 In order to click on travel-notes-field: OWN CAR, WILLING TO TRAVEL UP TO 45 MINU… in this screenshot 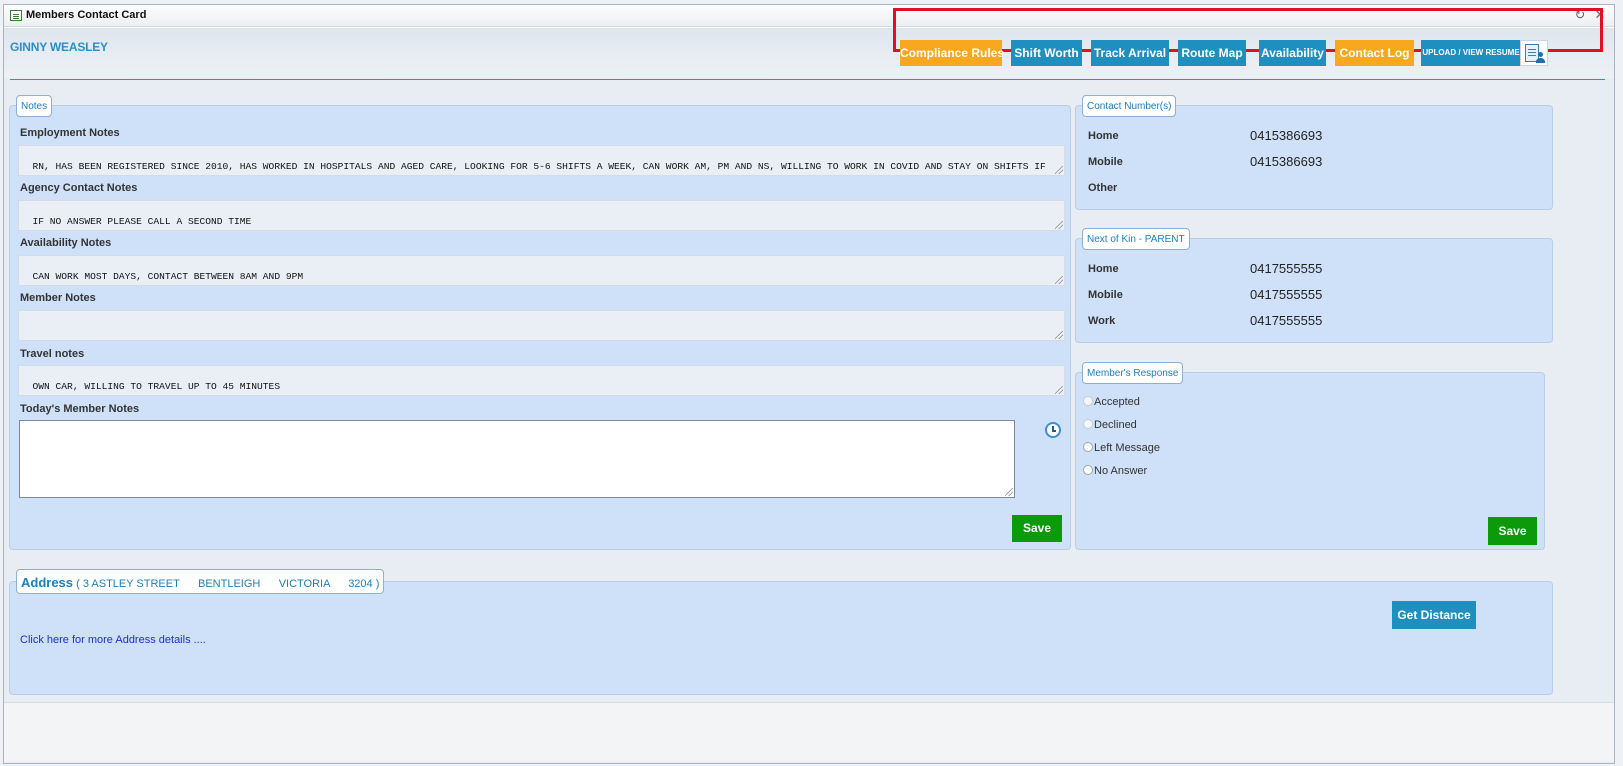, I will do `click(541, 380)`.